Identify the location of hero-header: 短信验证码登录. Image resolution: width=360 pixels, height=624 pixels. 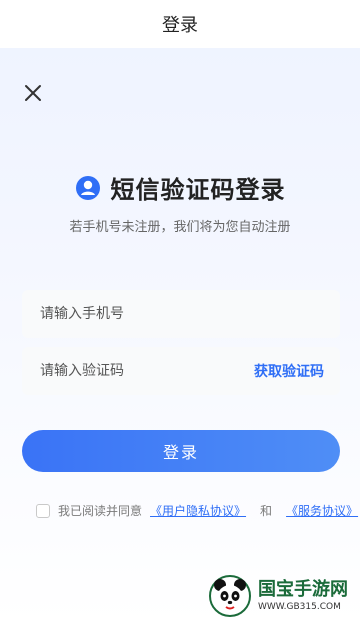
(180, 187).